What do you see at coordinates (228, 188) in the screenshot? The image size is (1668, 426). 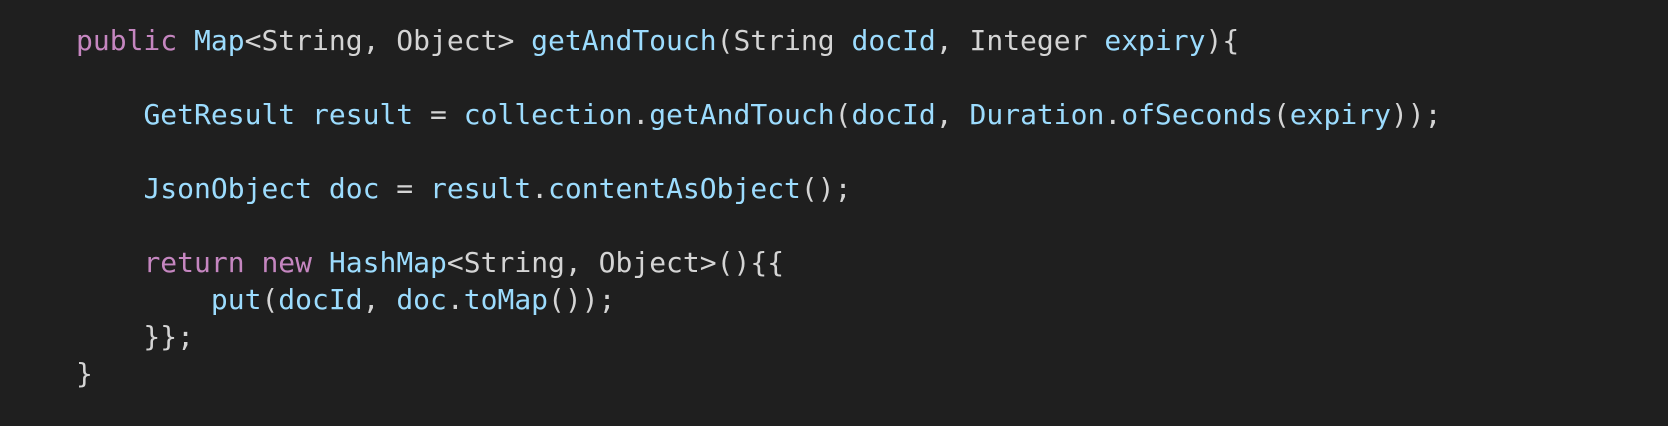 I see `code-token: JsonObject` at bounding box center [228, 188].